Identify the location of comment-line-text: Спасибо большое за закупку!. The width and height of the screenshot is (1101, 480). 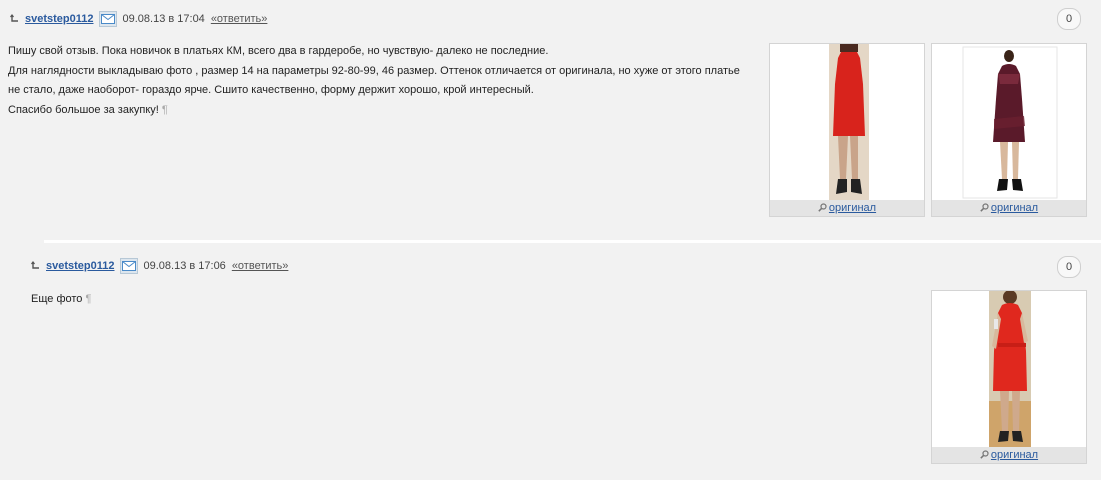
(83, 109).